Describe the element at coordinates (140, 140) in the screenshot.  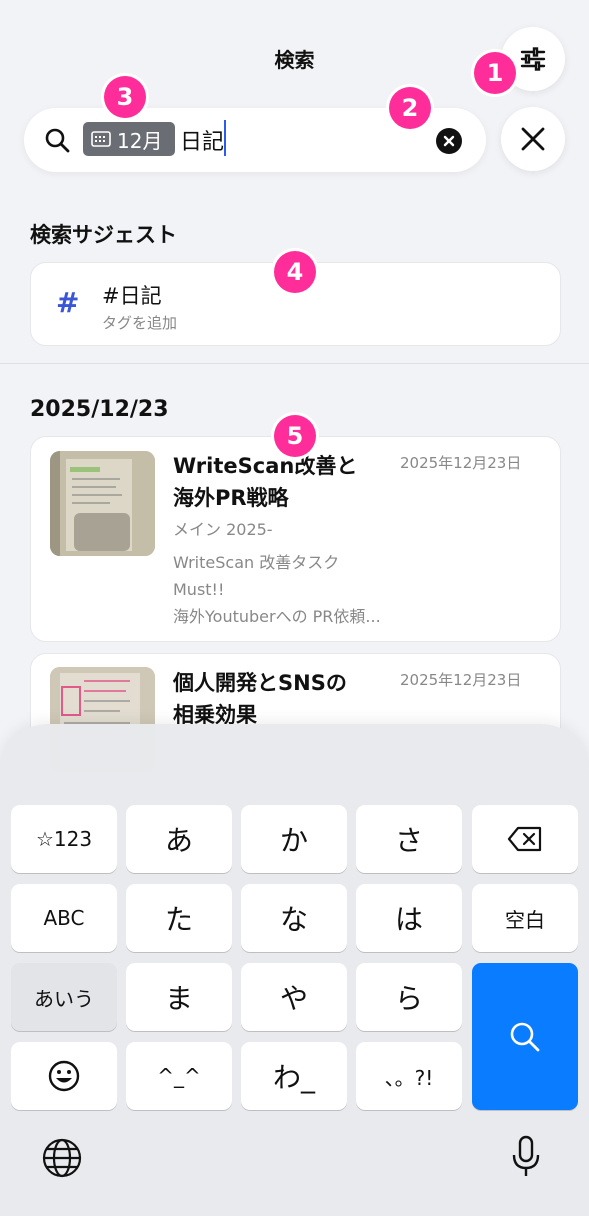
I see `month-chip-label: 12月` at that location.